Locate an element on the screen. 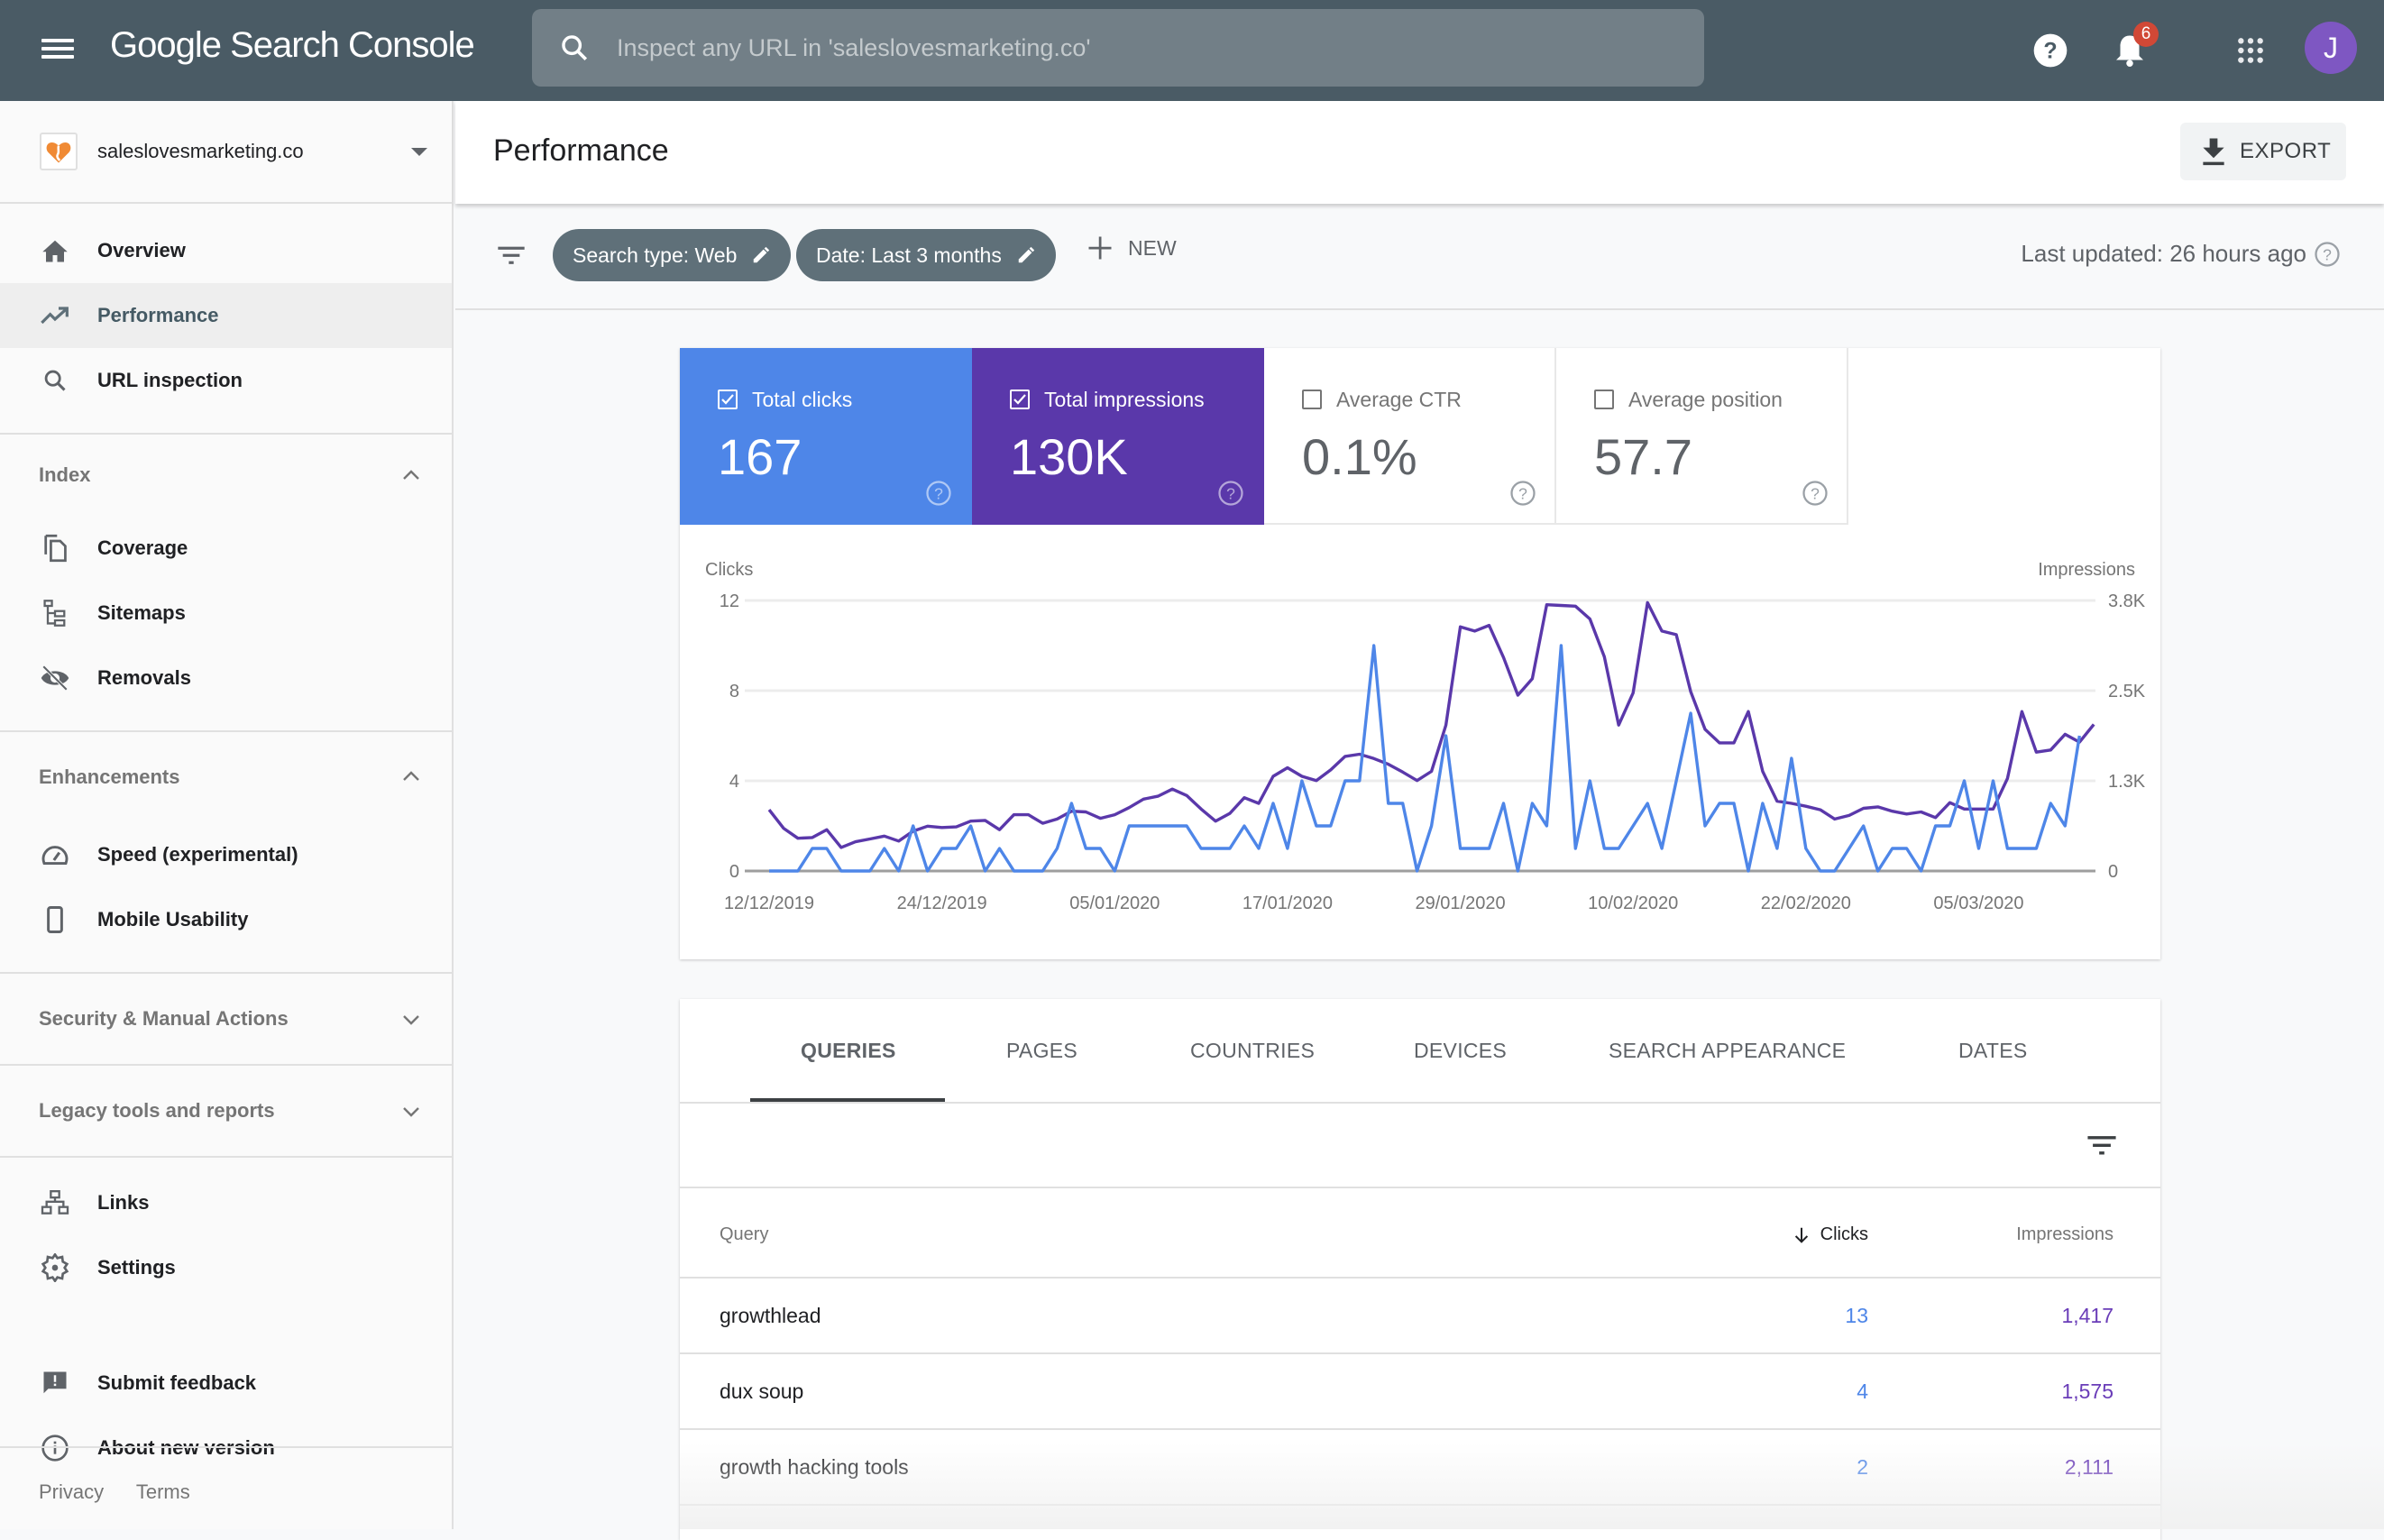  page-header: Performance EXPORT is located at coordinates (1419, 153).